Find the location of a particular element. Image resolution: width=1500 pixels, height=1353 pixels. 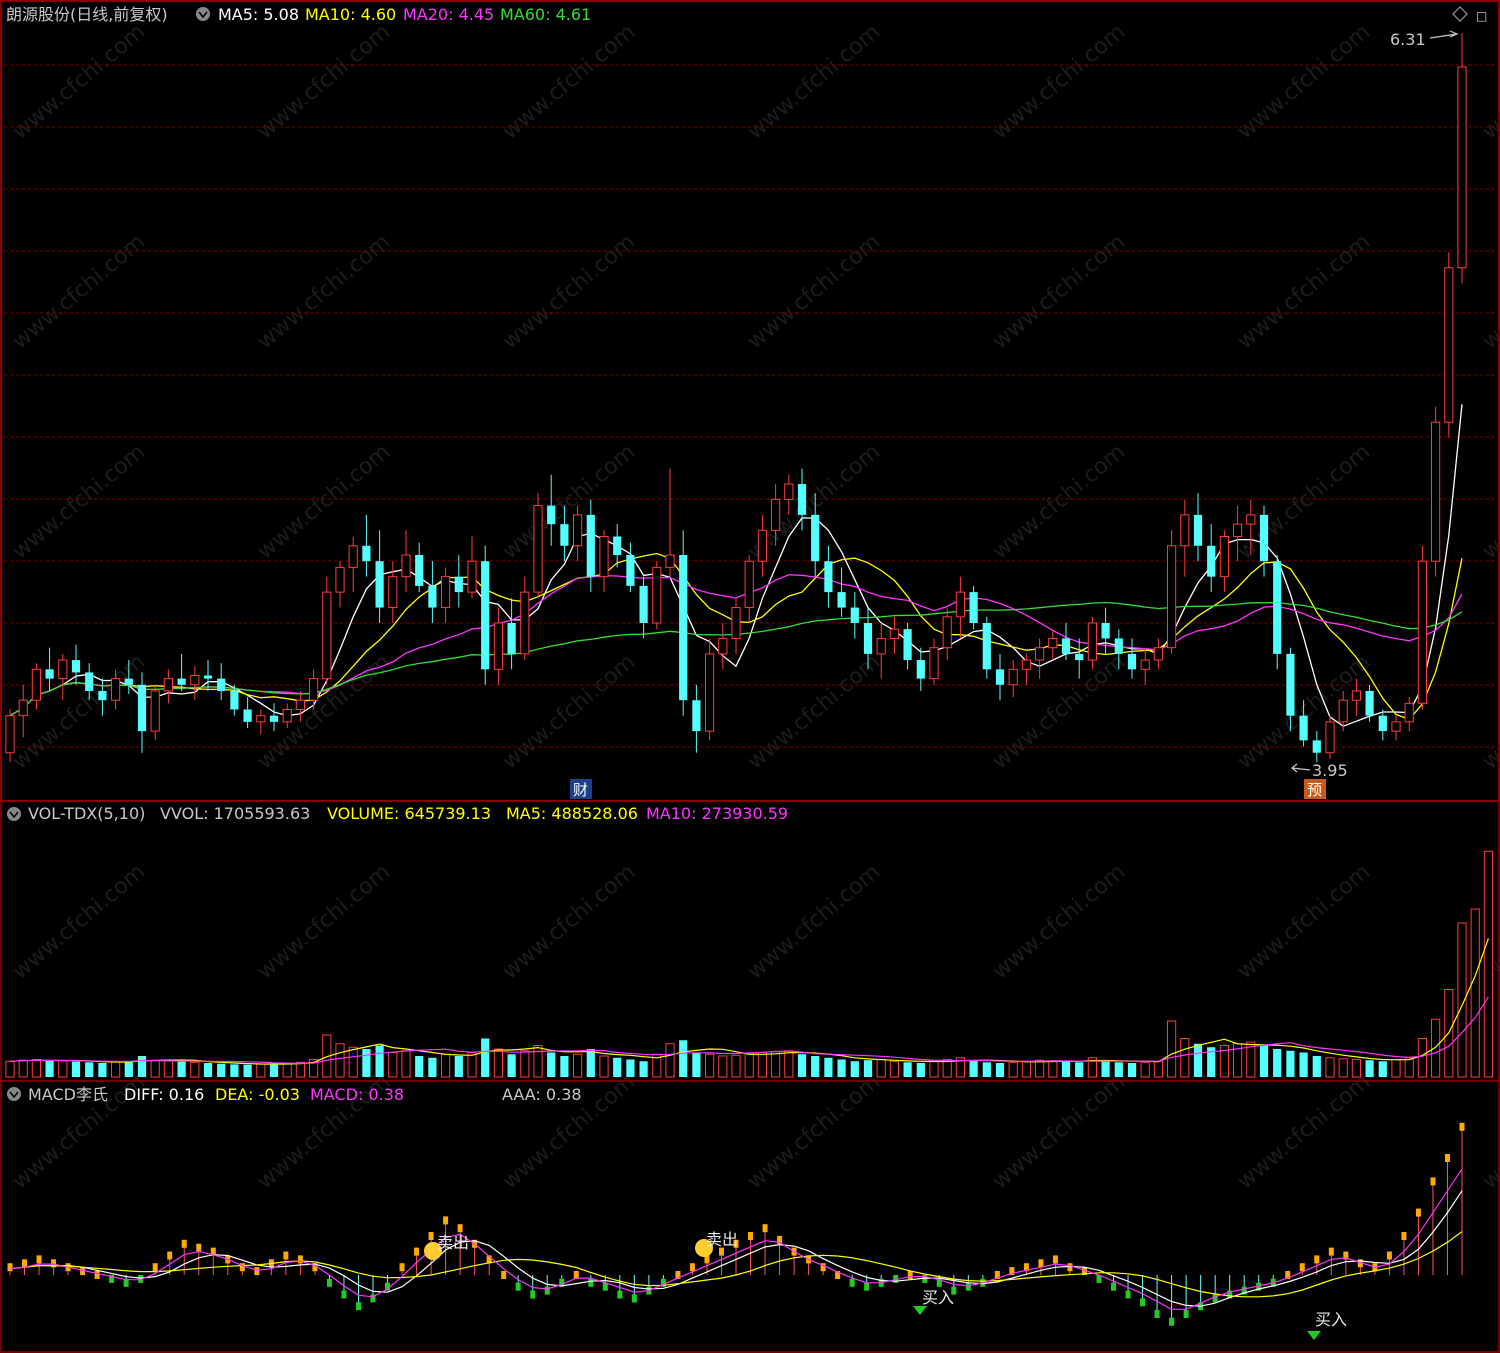

finance-tag: 财 is located at coordinates (581, 789).